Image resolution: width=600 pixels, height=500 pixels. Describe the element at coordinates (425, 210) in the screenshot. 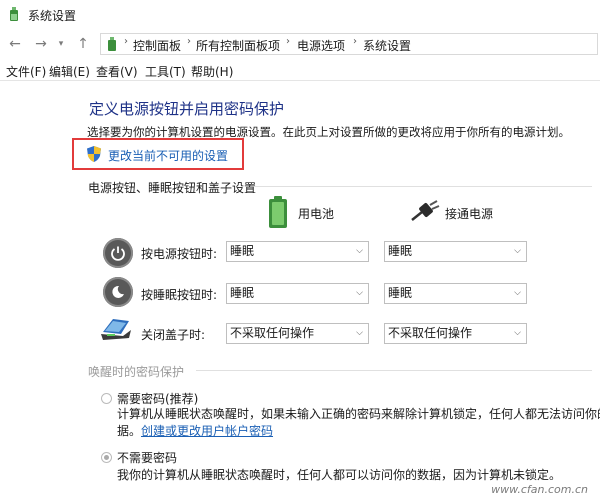

I see `power-plug-icon` at that location.